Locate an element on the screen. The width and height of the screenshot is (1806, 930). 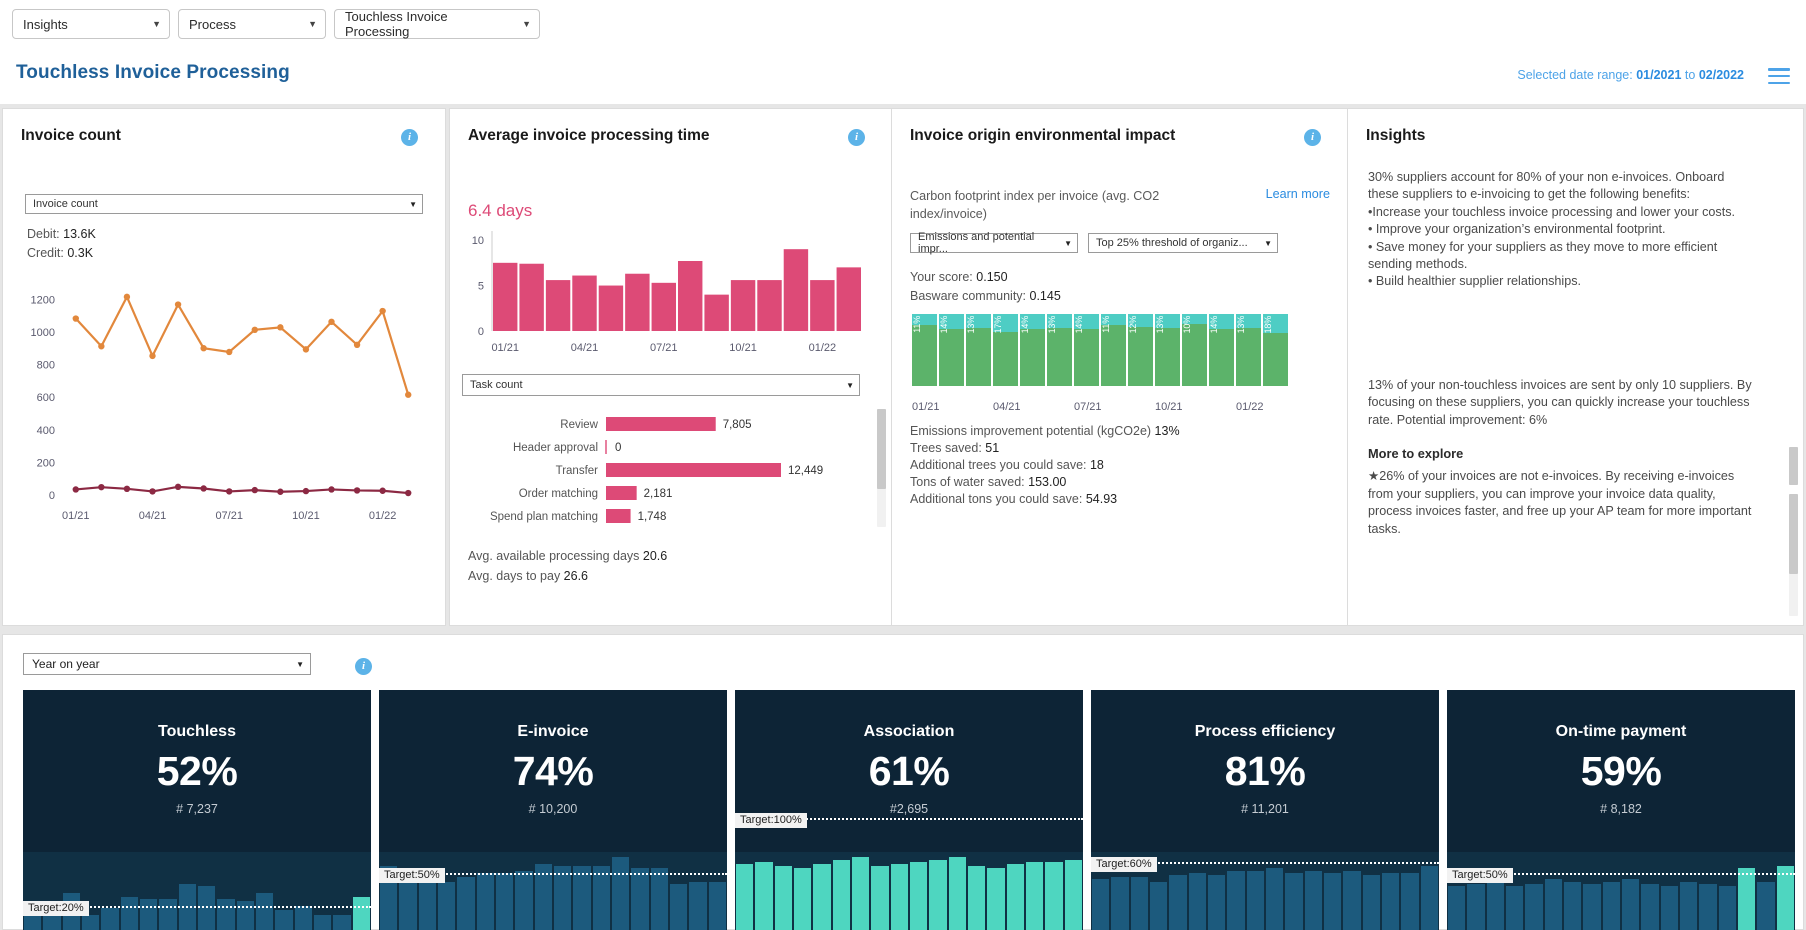
environment-stat-value: 153.00 is located at coordinates (1045, 482).